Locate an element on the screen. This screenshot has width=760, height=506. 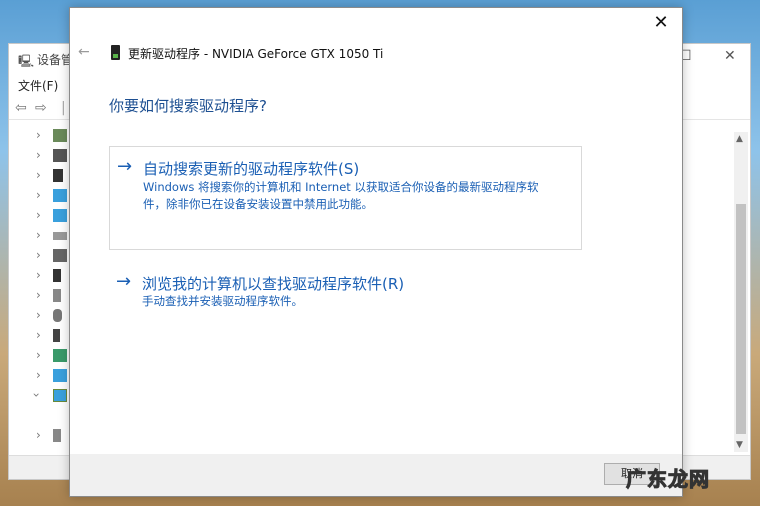
dialog-footer: 取消 is located at coordinates (376, 475).